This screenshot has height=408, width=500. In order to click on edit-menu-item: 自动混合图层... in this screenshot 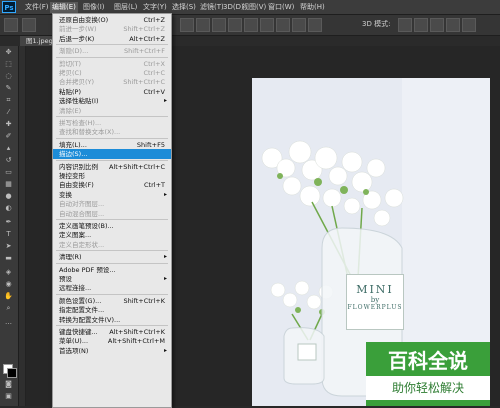, I will do `click(112, 214)`.